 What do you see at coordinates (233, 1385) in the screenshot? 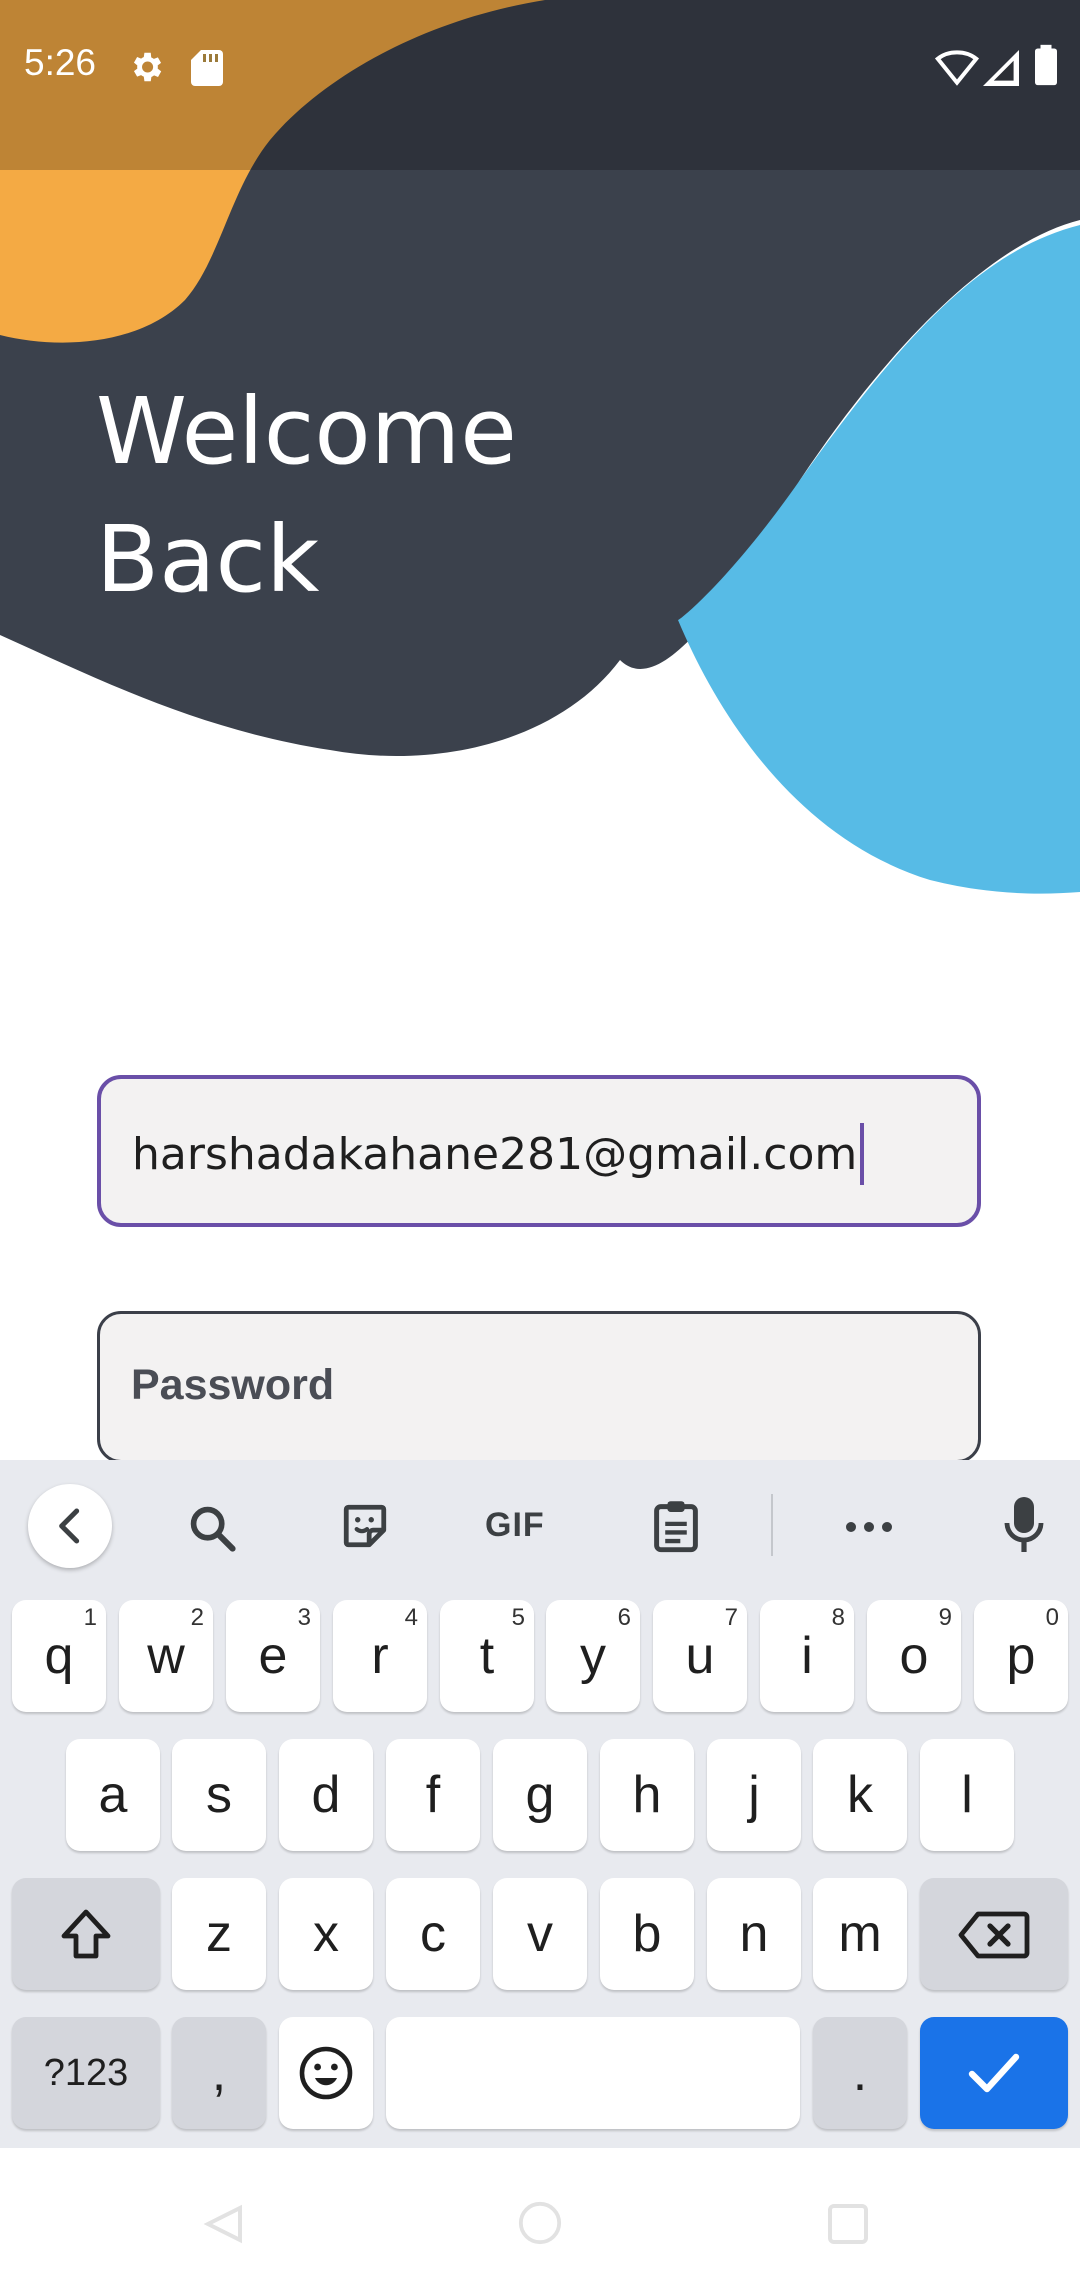
I see `password-placeholder: Password` at bounding box center [233, 1385].